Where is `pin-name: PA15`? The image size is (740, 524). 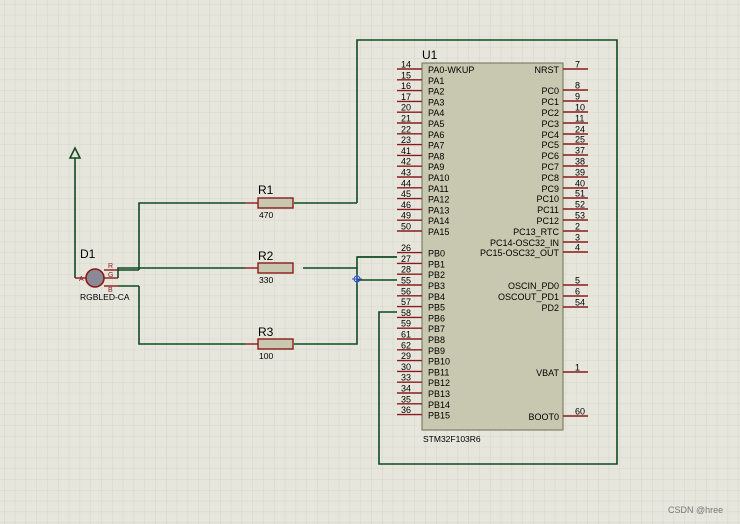
pin-name: PA15 is located at coordinates (438, 232).